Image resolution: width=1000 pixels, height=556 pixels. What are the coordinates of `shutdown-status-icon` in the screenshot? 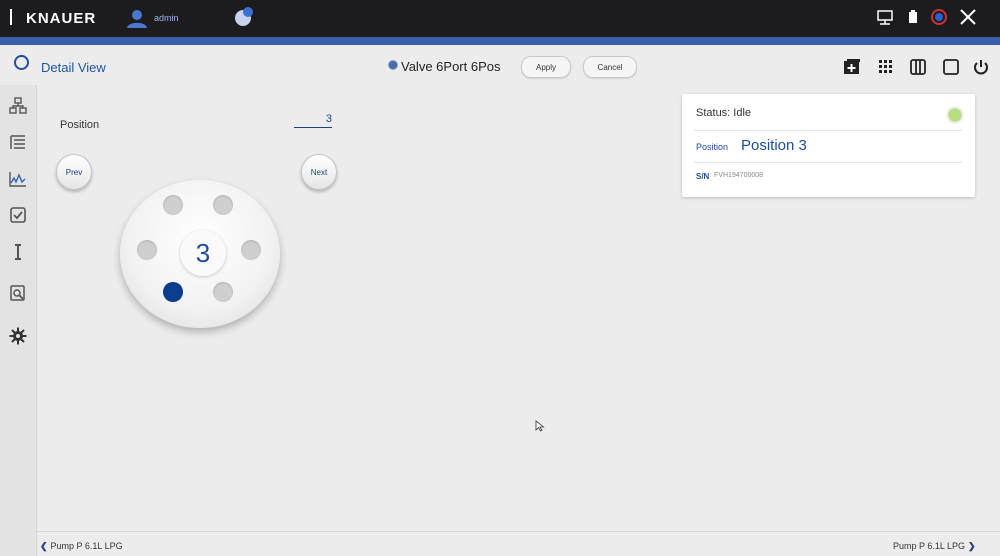 It's located at (939, 19).